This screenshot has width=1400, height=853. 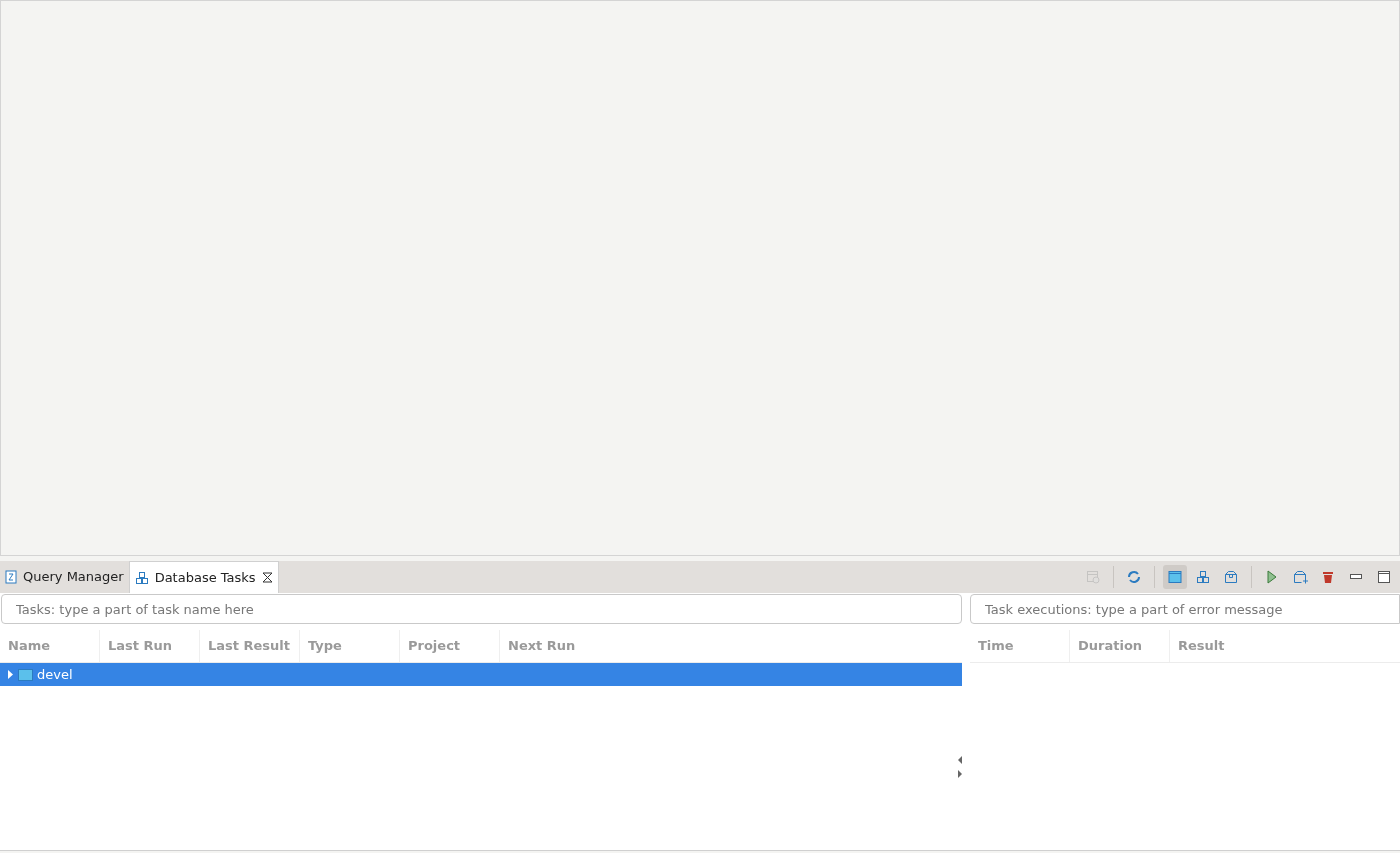 What do you see at coordinates (11, 577) in the screenshot?
I see `document-icon` at bounding box center [11, 577].